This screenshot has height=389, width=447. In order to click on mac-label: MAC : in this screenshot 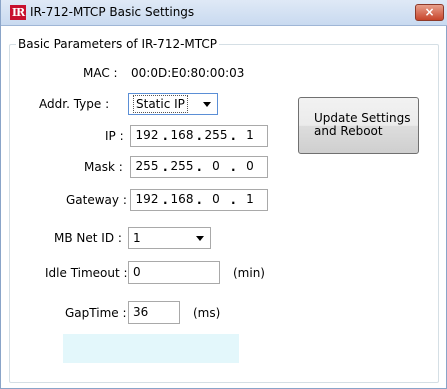, I will do `click(100, 73)`.